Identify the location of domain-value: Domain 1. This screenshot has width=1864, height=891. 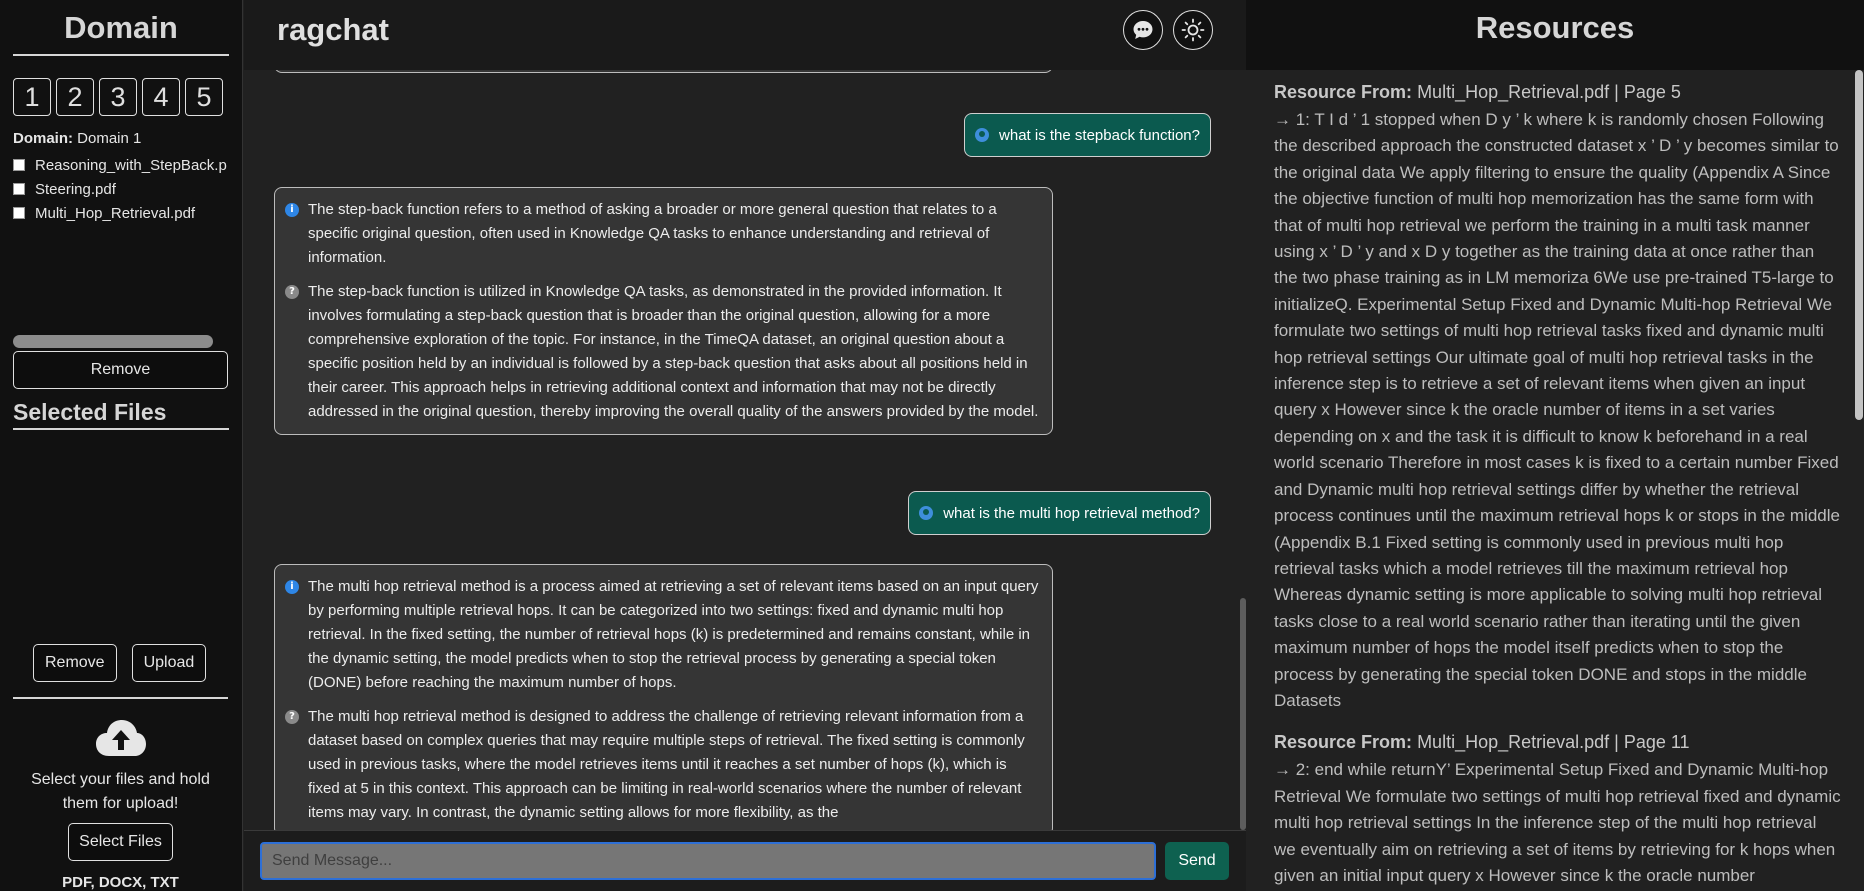
(109, 138).